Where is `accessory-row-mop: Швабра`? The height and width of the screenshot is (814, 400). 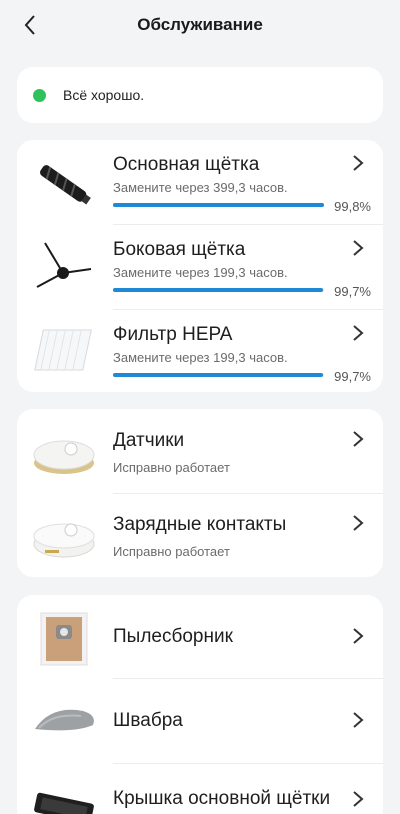
accessory-row-mop: Швабра is located at coordinates (200, 721).